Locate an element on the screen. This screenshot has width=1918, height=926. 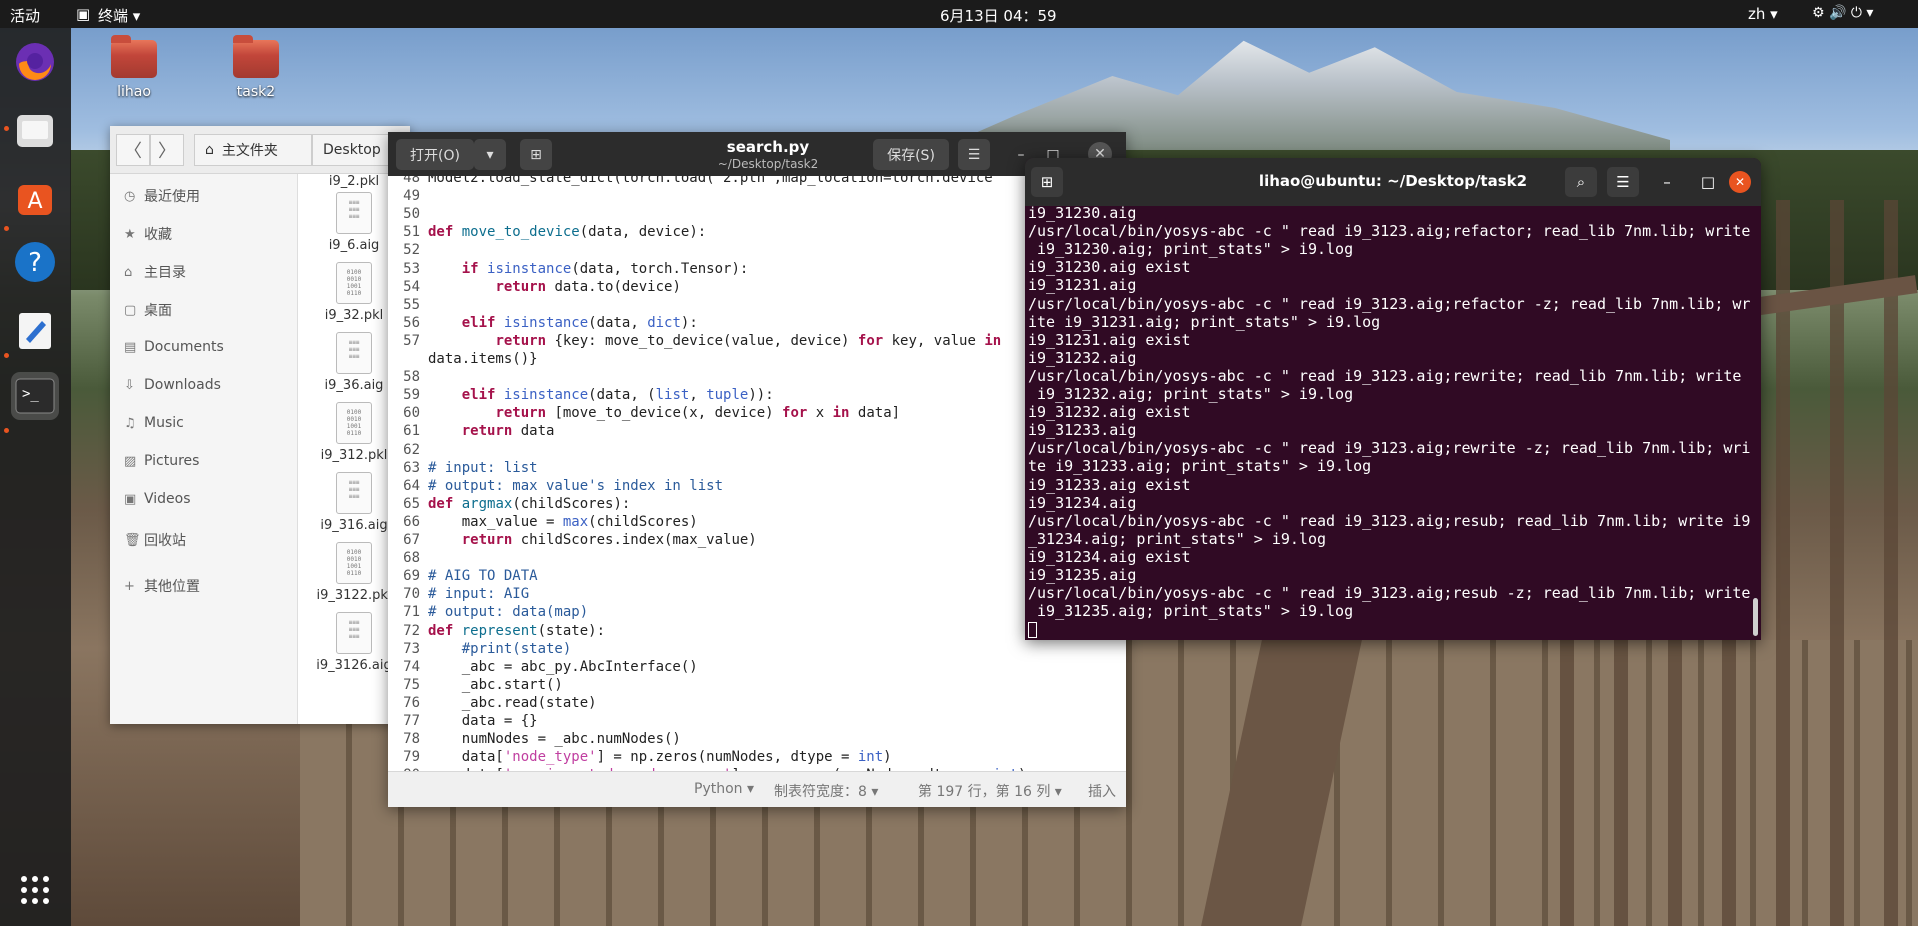
sidebar-item-icon: ▣ is located at coordinates (130, 499).